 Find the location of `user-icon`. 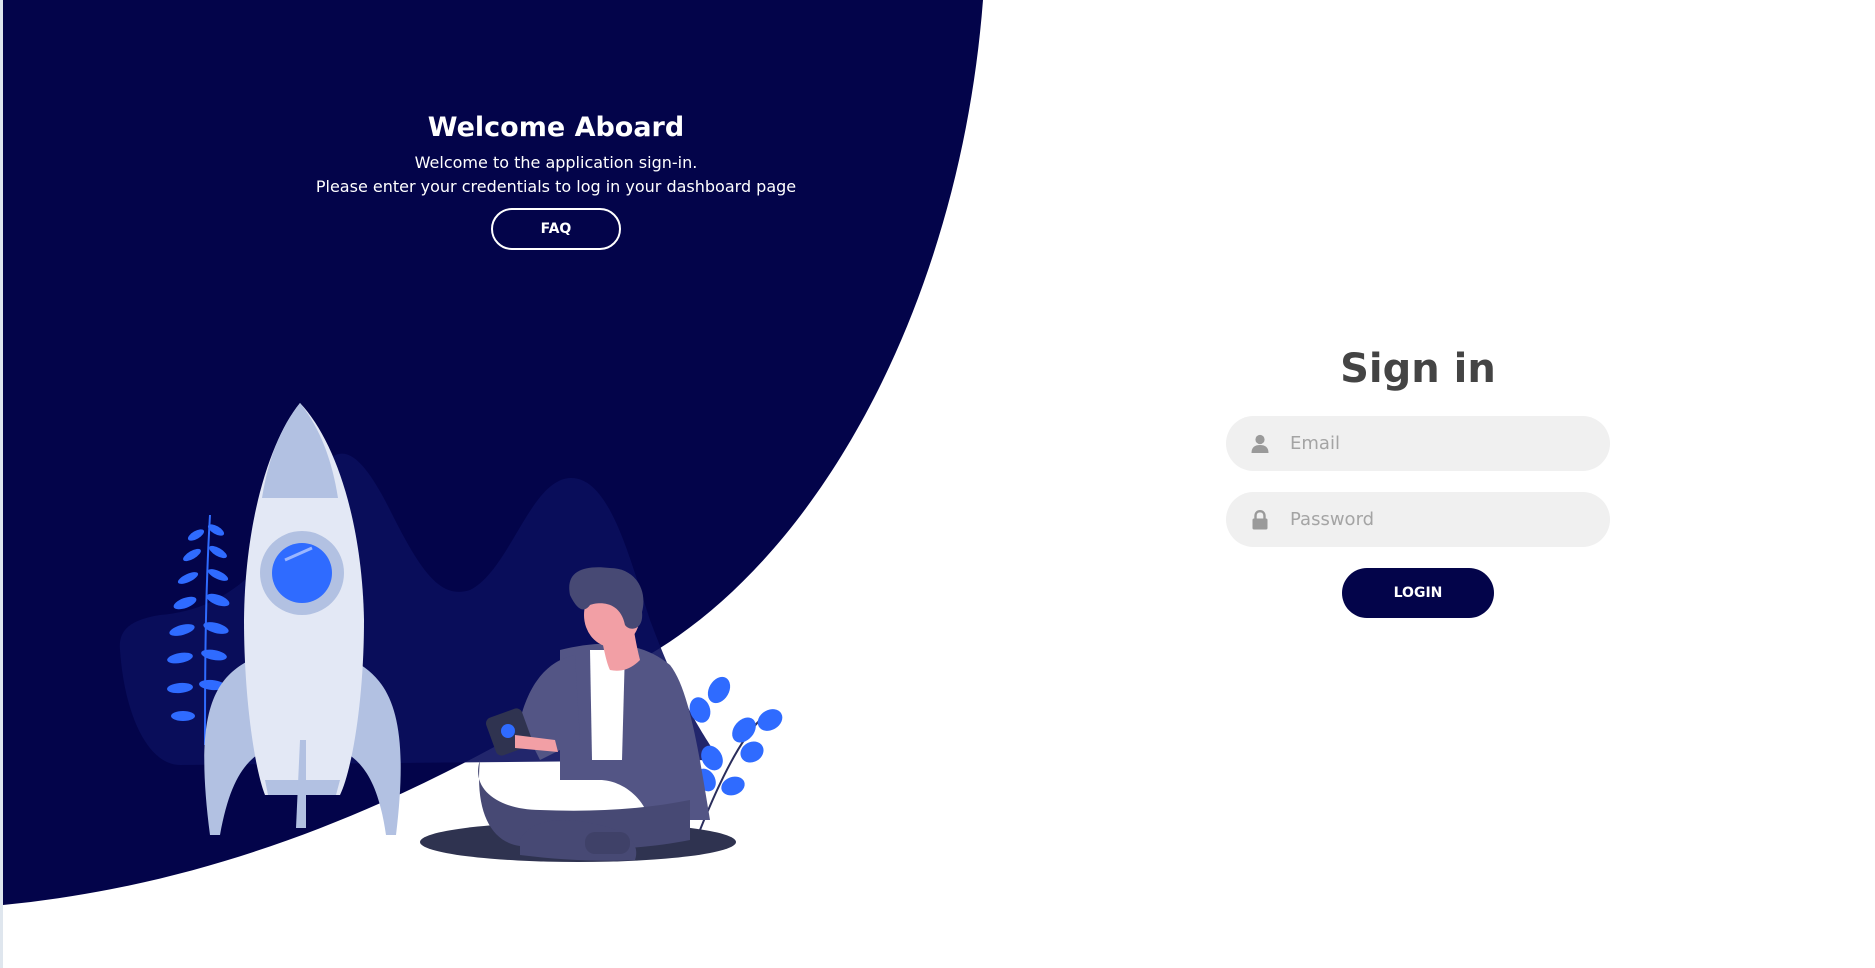

user-icon is located at coordinates (1260, 444).